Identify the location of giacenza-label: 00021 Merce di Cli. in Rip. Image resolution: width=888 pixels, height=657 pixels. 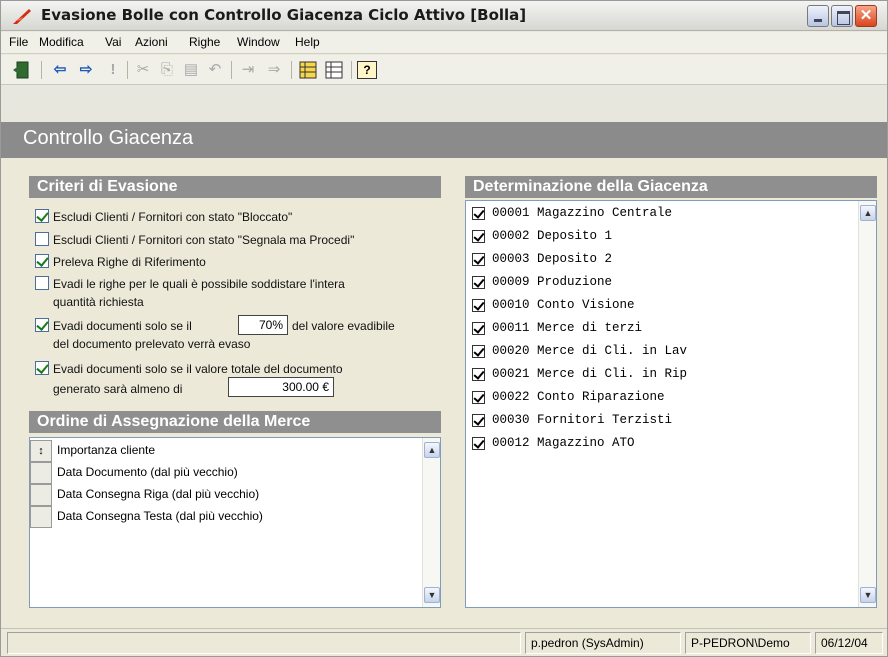
(590, 374).